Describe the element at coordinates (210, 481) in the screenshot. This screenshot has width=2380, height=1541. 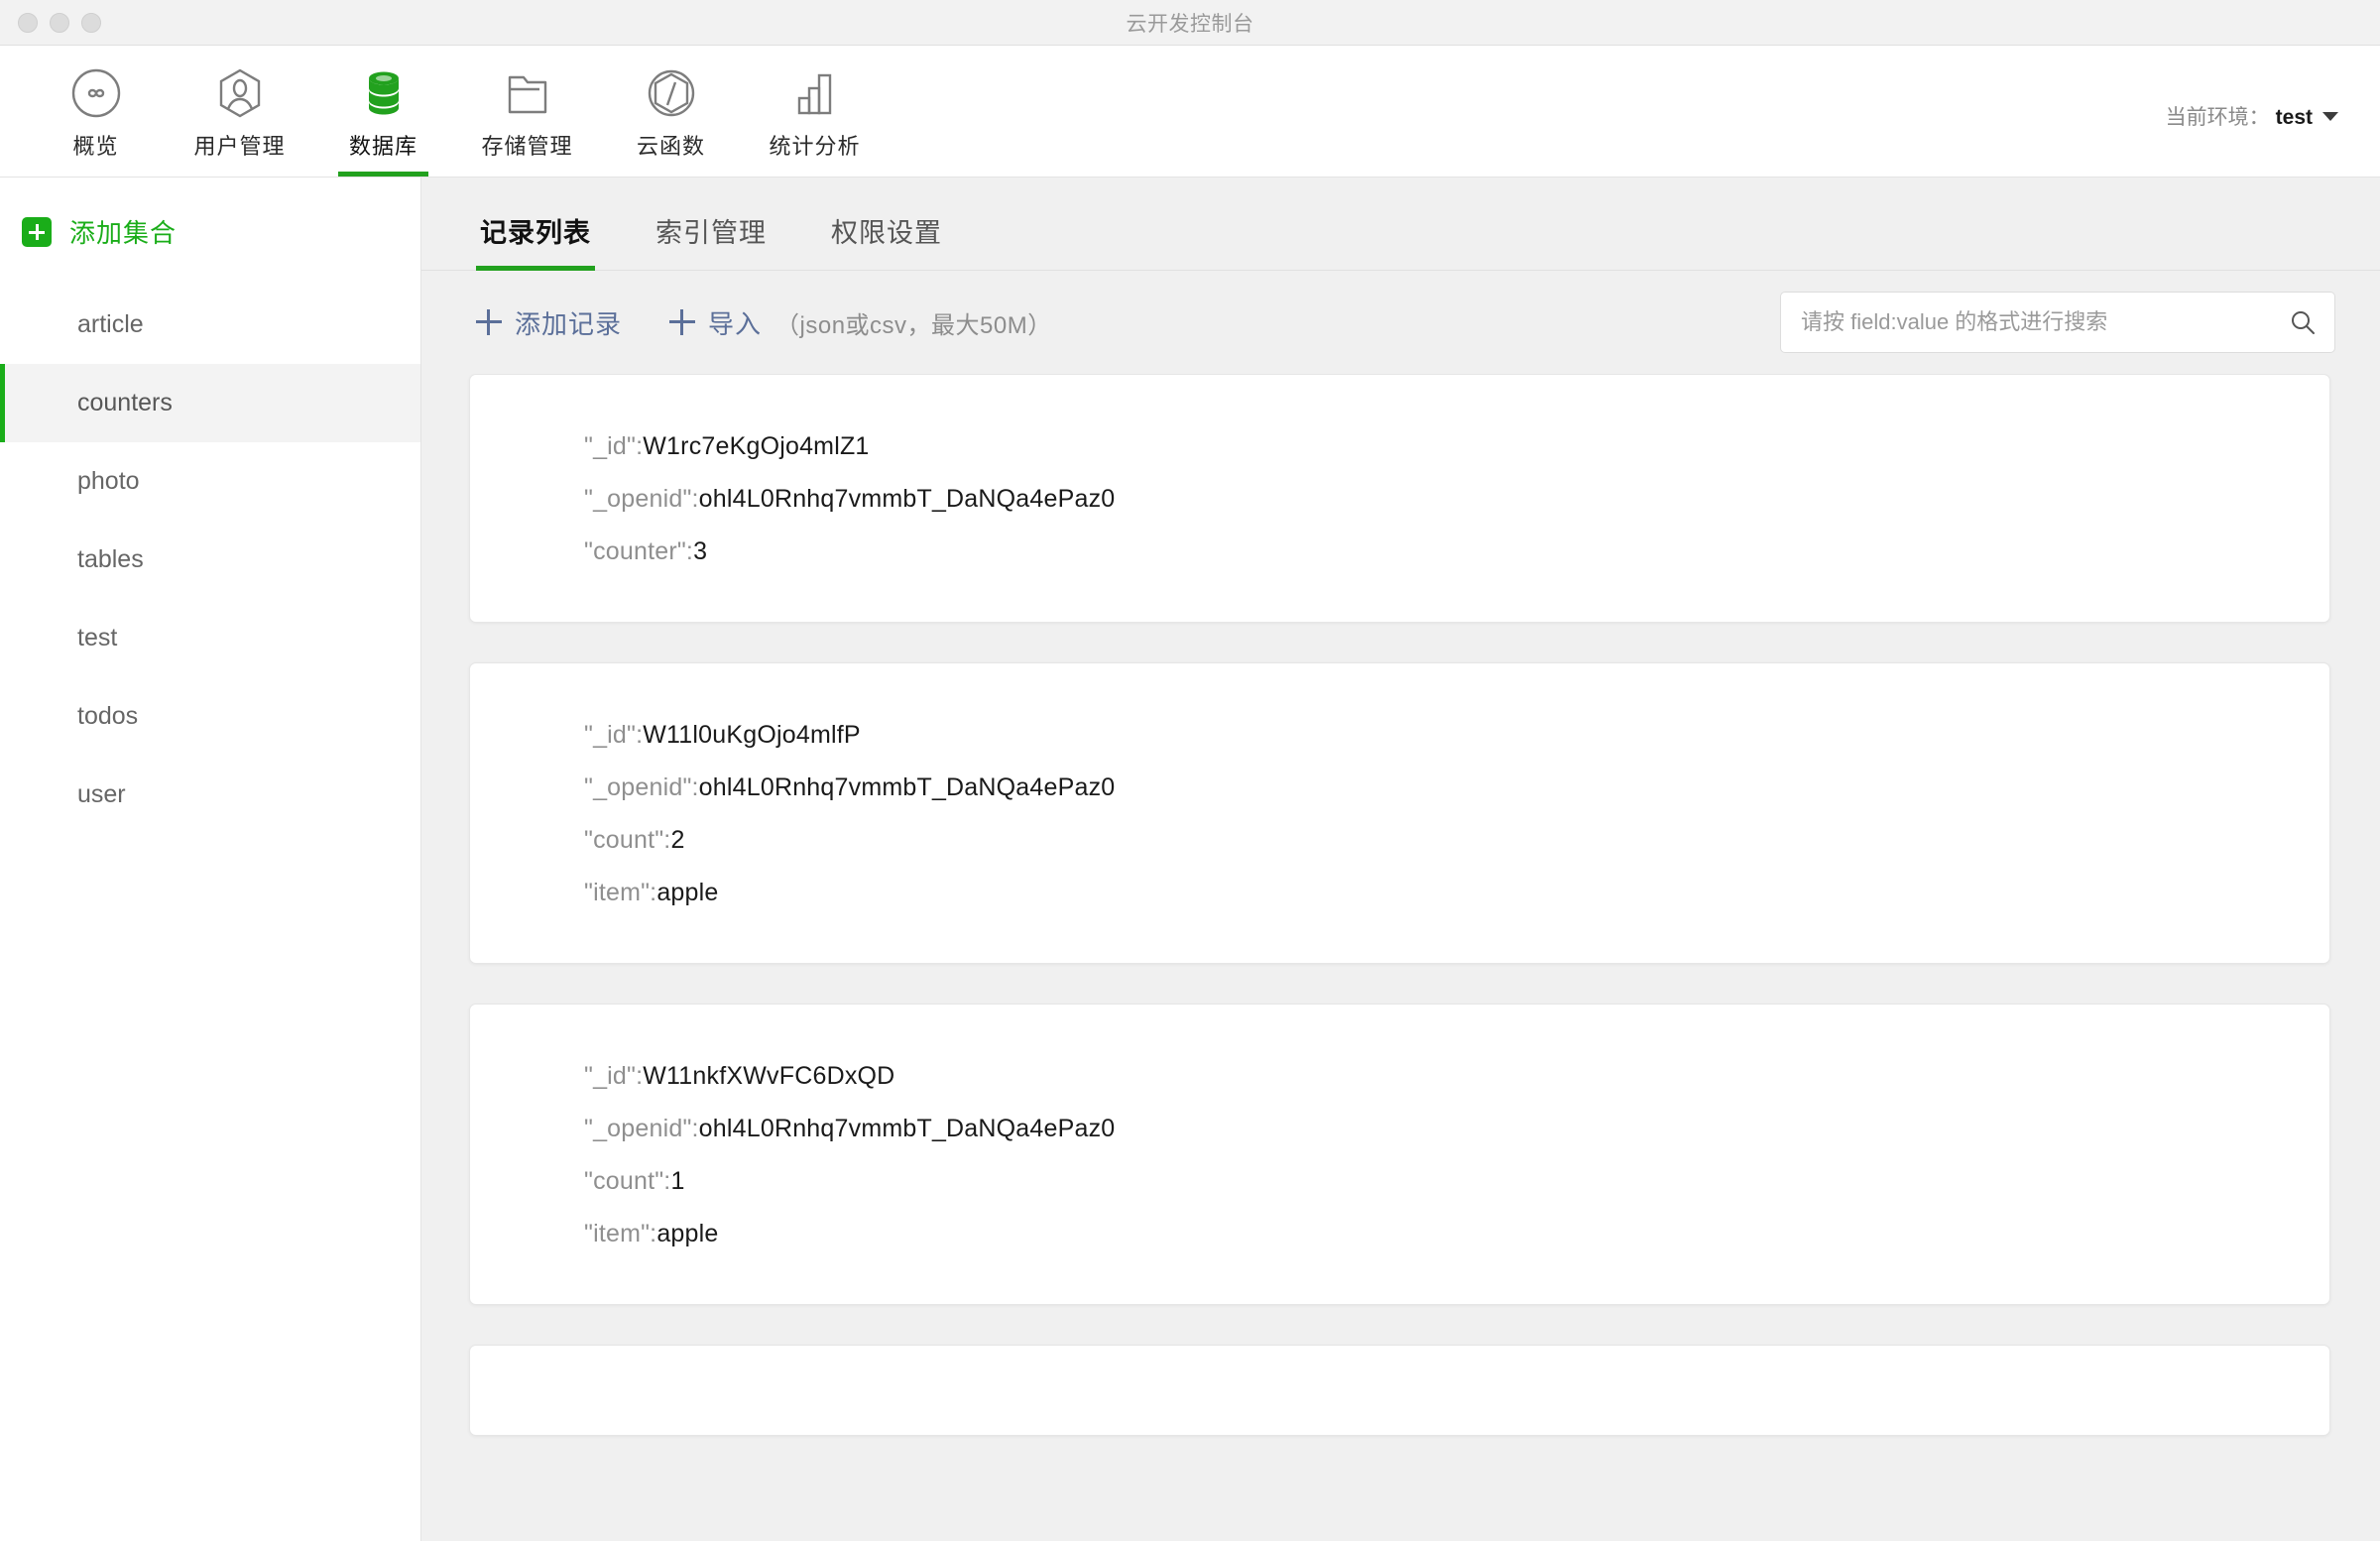
I see `sidebar-item-photo: photo` at that location.